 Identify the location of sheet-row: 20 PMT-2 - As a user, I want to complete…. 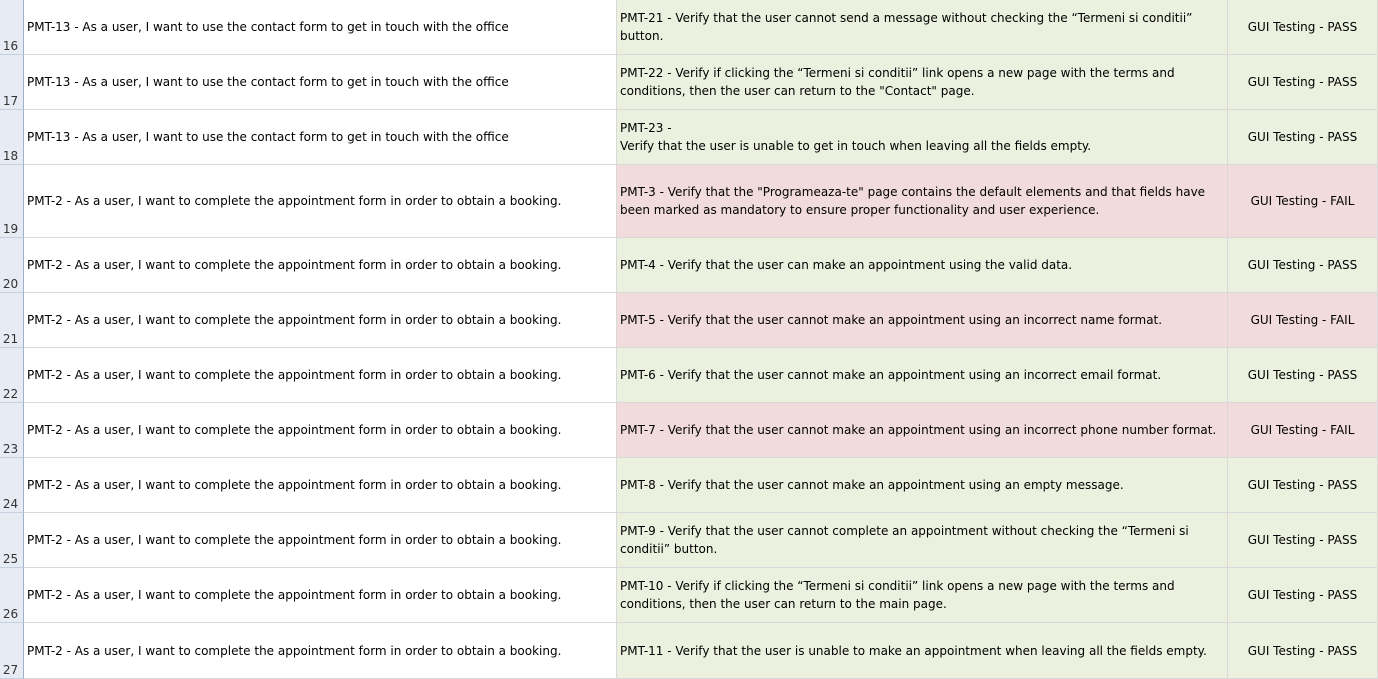
(689, 265).